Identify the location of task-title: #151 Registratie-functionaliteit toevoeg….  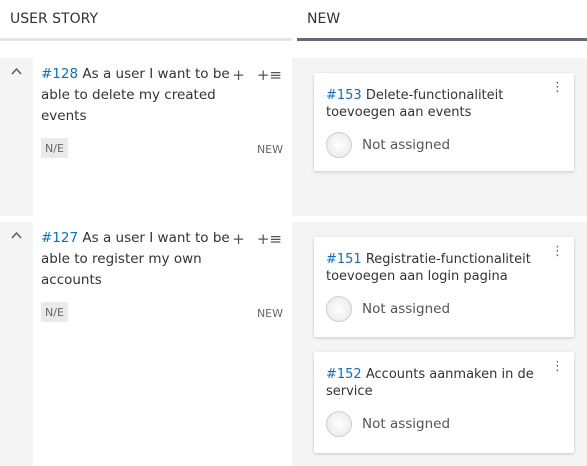
(438, 268).